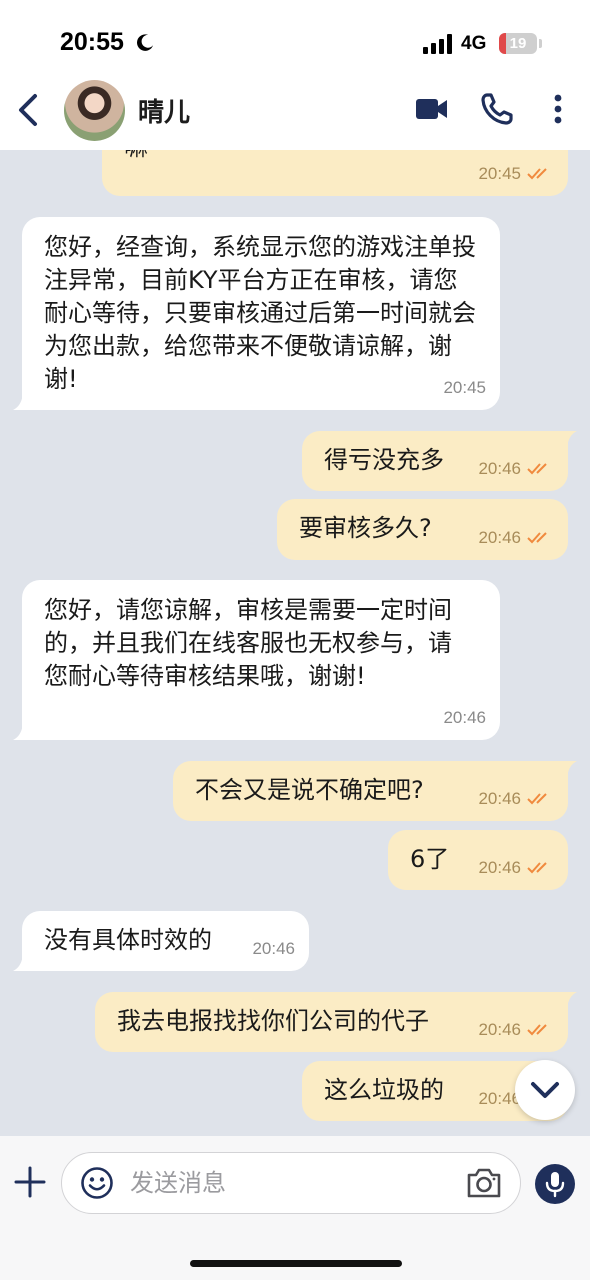  Describe the element at coordinates (365, 528) in the screenshot. I see `message-text: 要审核多久?` at that location.